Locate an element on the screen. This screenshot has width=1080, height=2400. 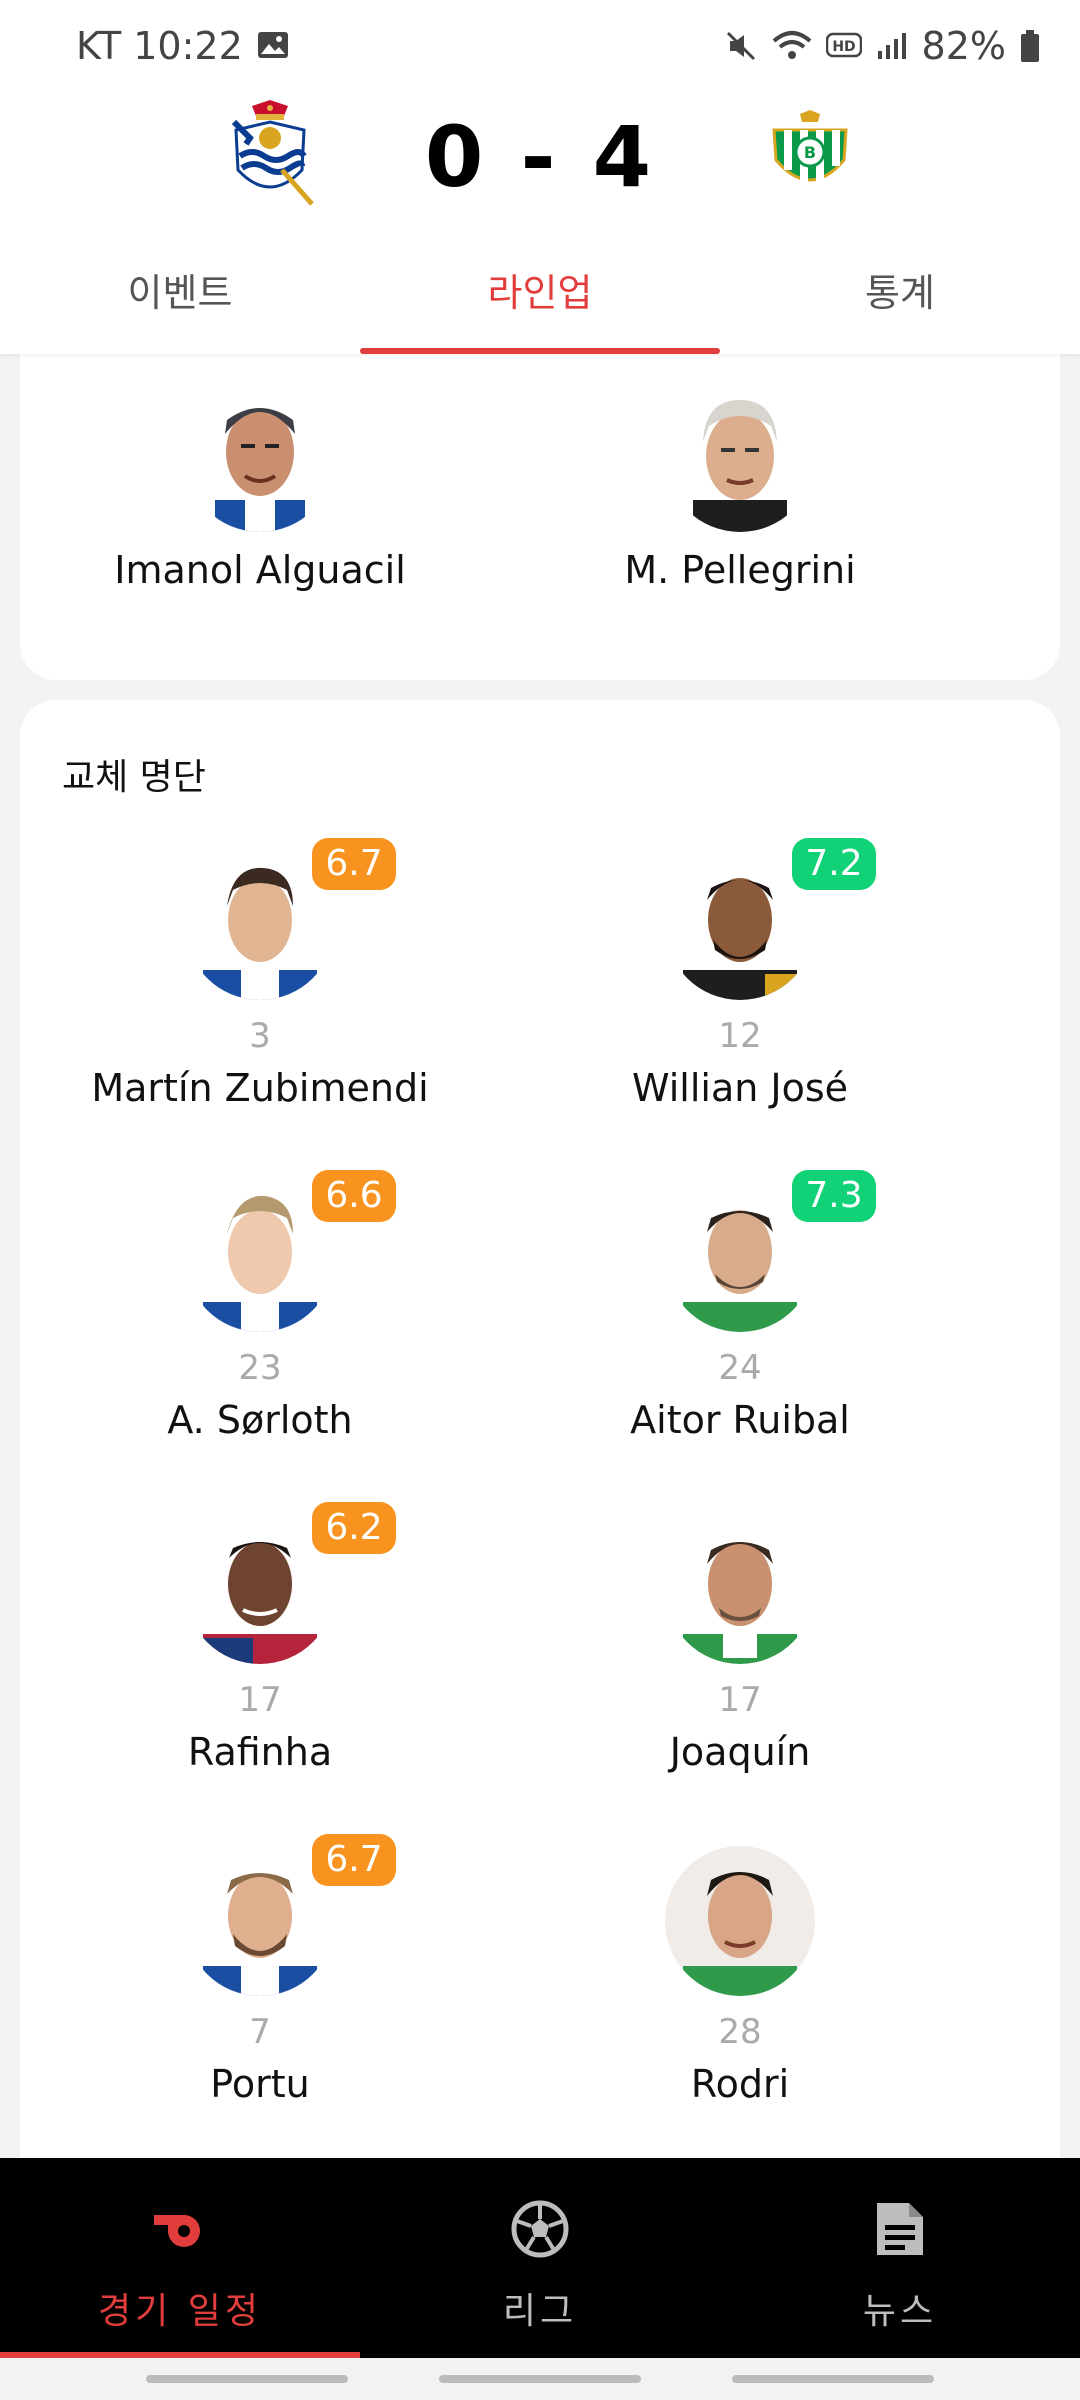
real-betis-crest-icon: B is located at coordinates (810, 155).